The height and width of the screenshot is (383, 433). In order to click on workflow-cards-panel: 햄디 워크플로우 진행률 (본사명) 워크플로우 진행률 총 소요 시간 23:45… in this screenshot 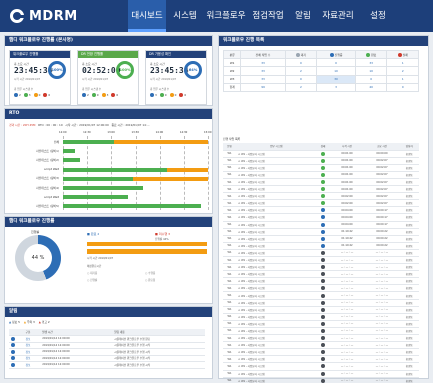, I will do `click(108, 70)`.